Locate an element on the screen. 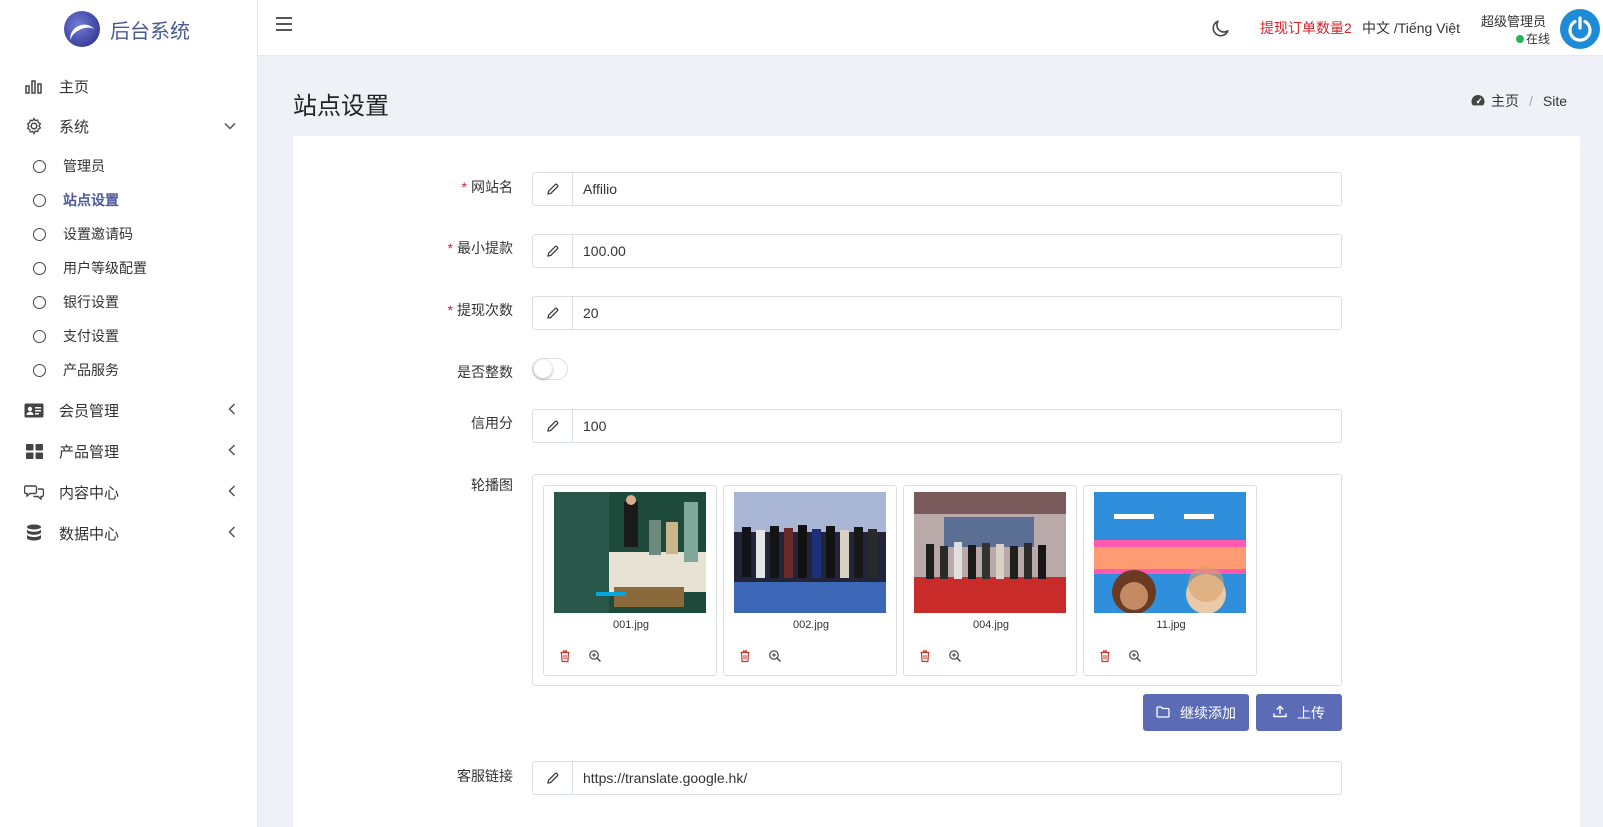 The height and width of the screenshot is (827, 1603). bar-chart-icon is located at coordinates (34, 86).